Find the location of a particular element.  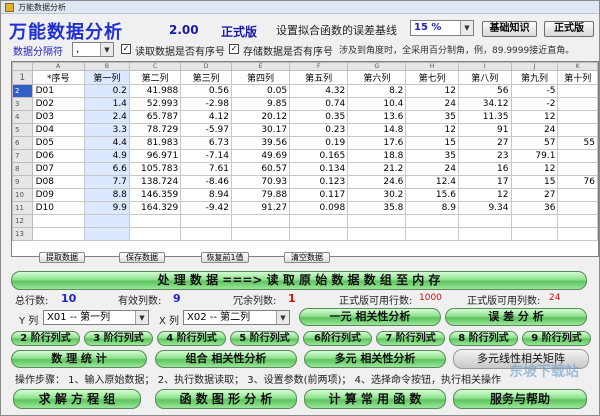

row-number: 6 is located at coordinates (22, 143).